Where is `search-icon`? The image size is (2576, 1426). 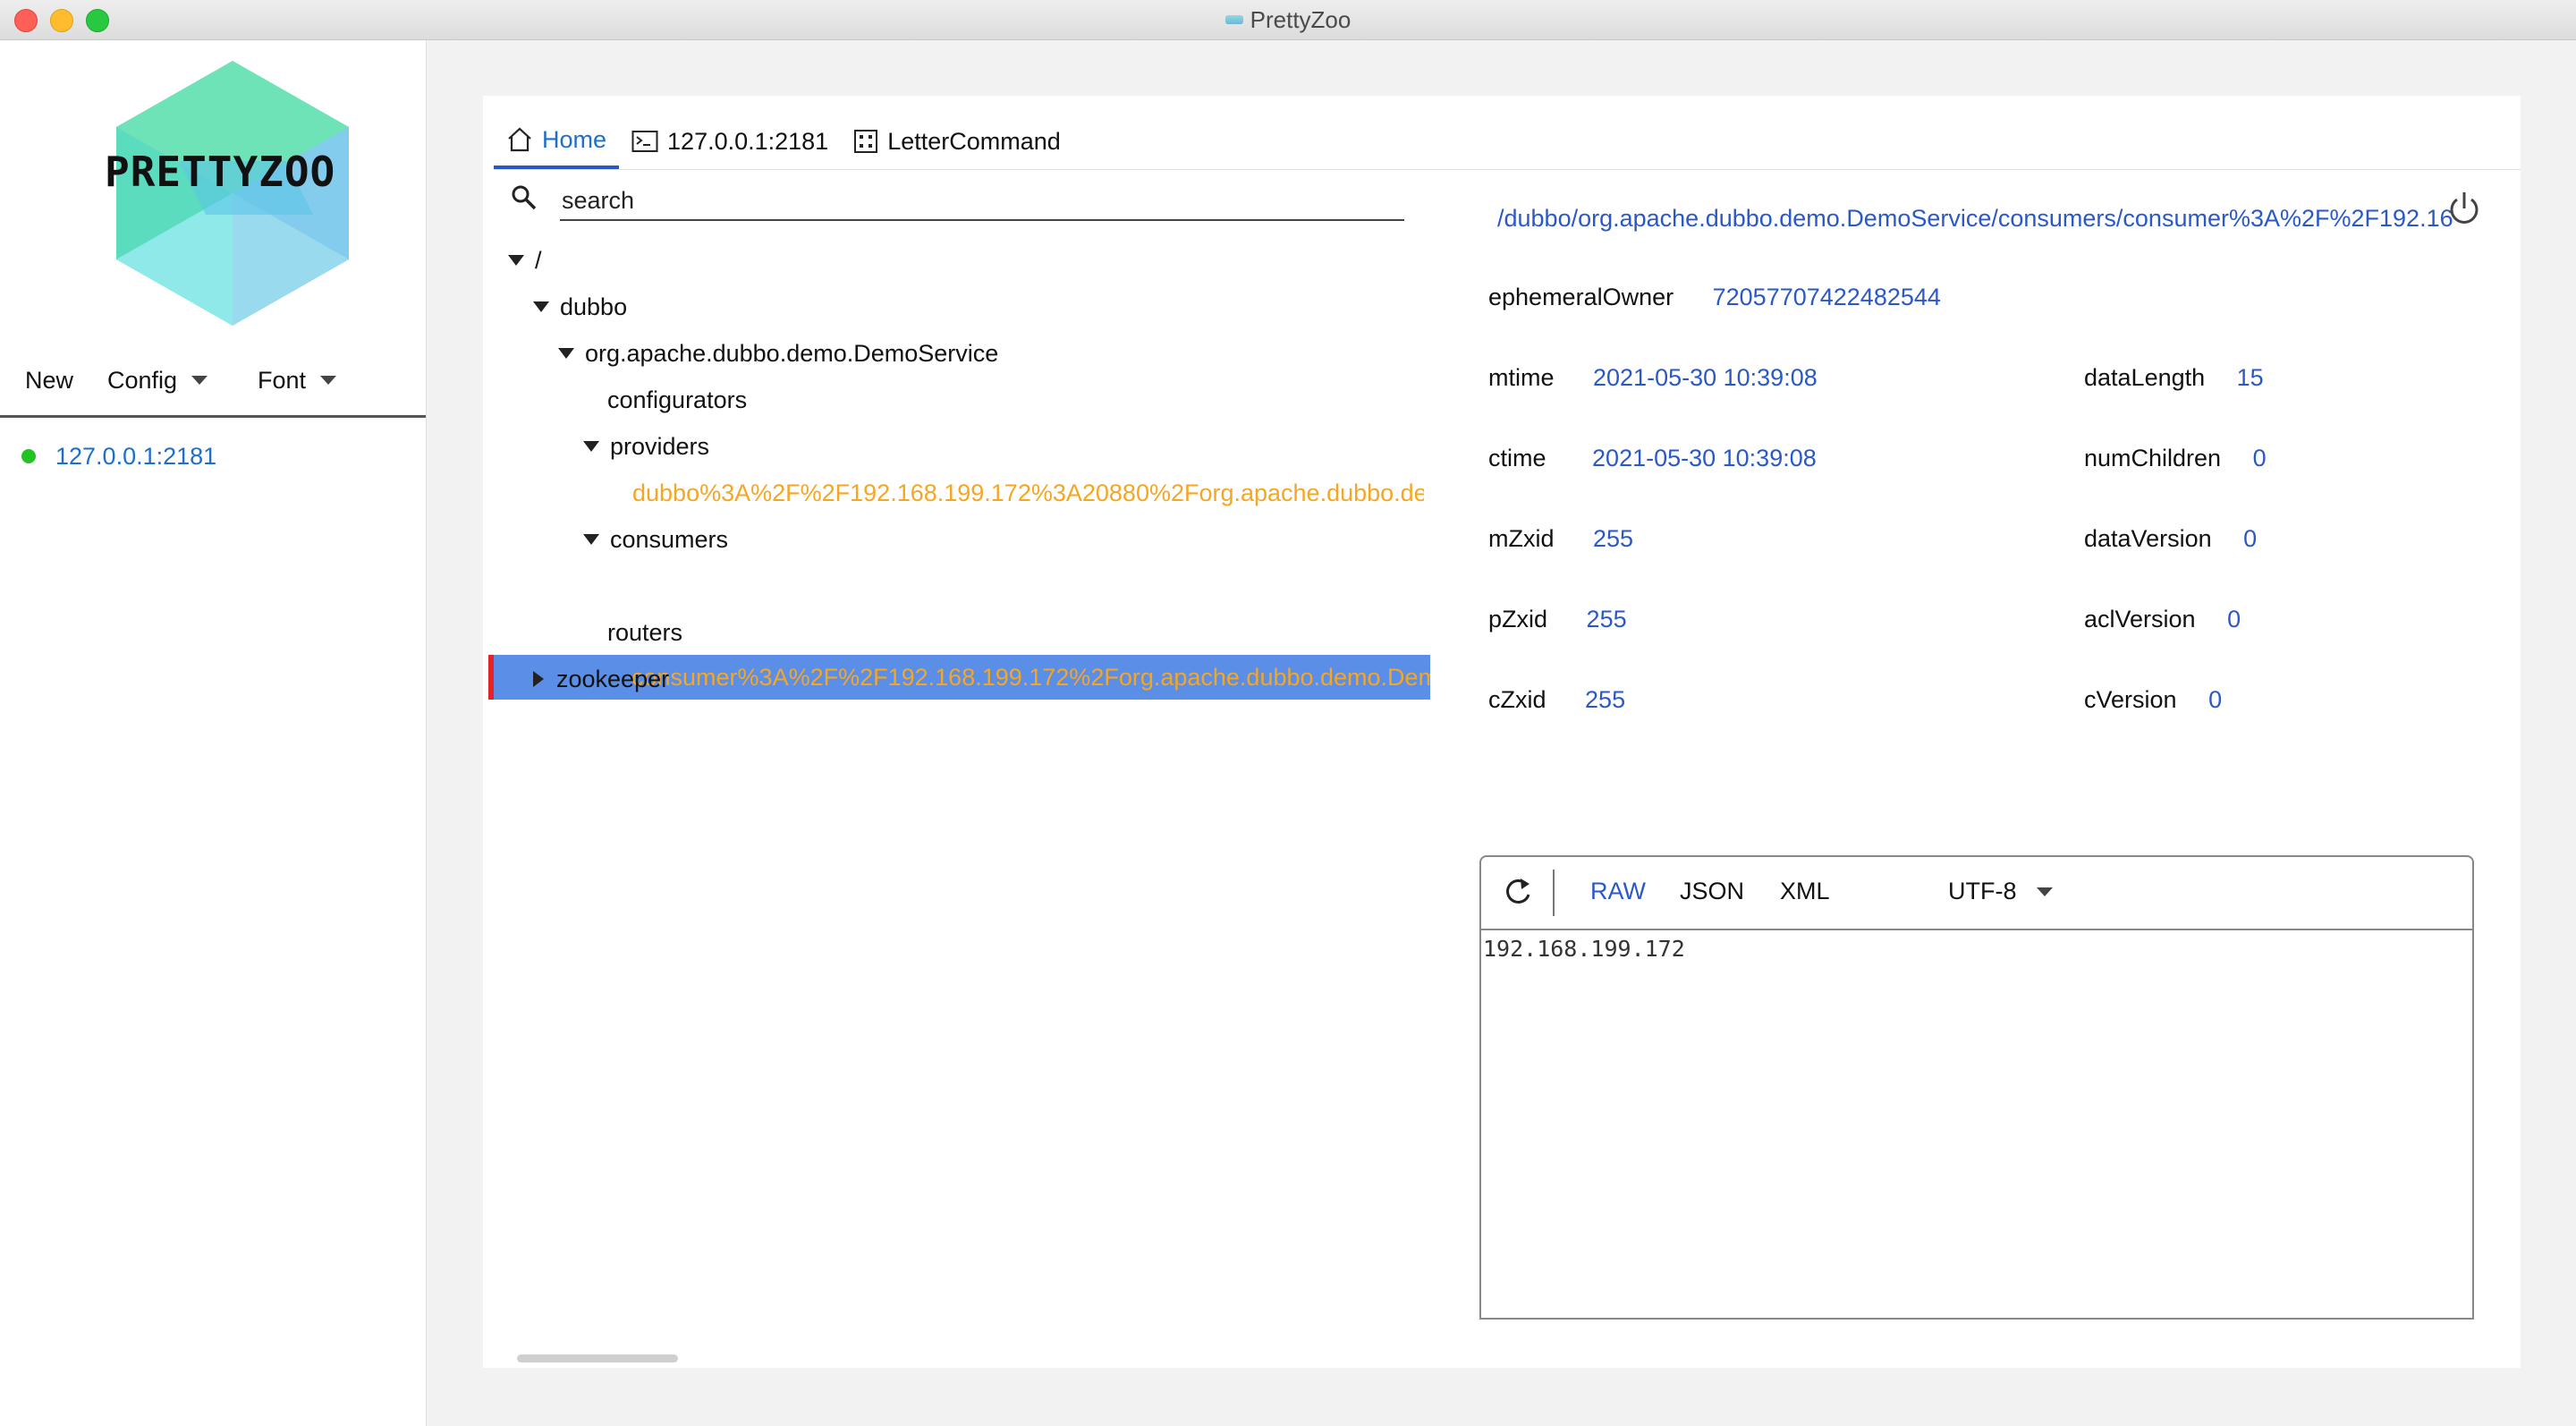 search-icon is located at coordinates (524, 198).